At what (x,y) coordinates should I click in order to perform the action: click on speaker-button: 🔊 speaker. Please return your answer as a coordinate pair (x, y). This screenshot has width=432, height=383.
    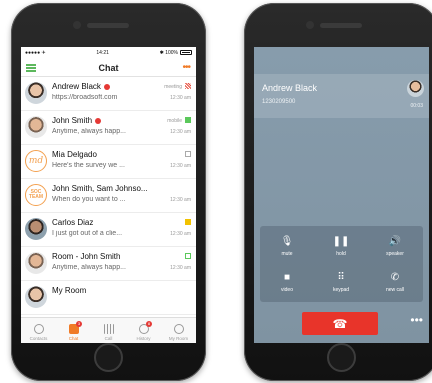
    Looking at the image, I should click on (395, 246).